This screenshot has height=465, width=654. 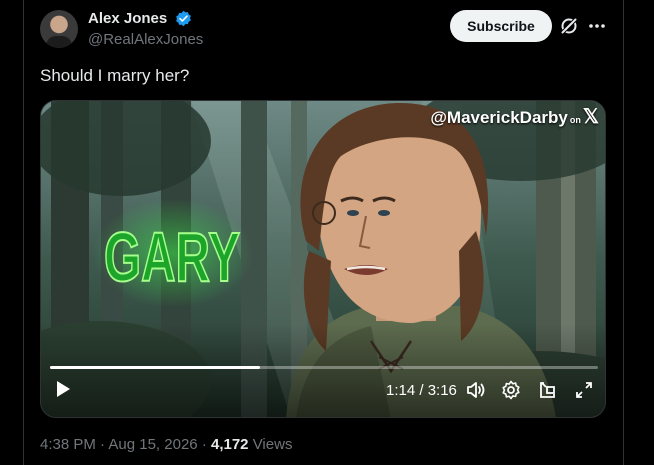 What do you see at coordinates (272, 444) in the screenshot?
I see `views-label: Views` at bounding box center [272, 444].